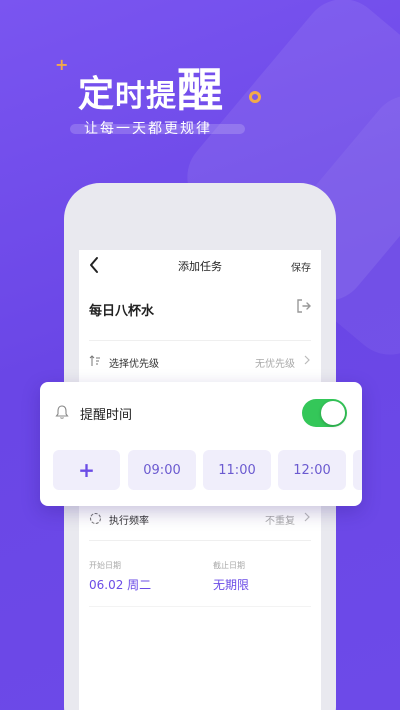 Image resolution: width=400 pixels, height=710 pixels. I want to click on promo-subline: 让每一天都更规律, so click(148, 129).